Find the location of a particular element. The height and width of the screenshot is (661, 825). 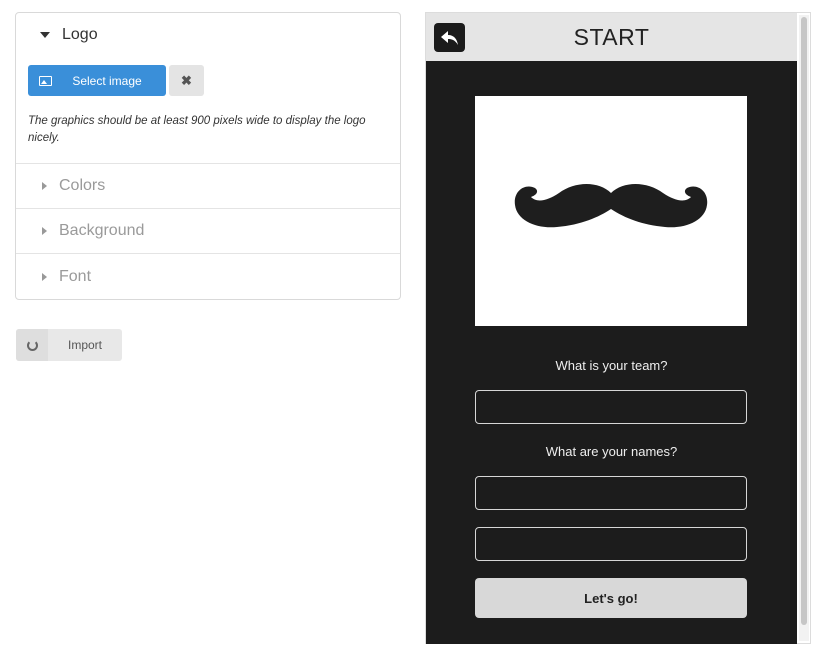

section-font-header: Font is located at coordinates (208, 276).